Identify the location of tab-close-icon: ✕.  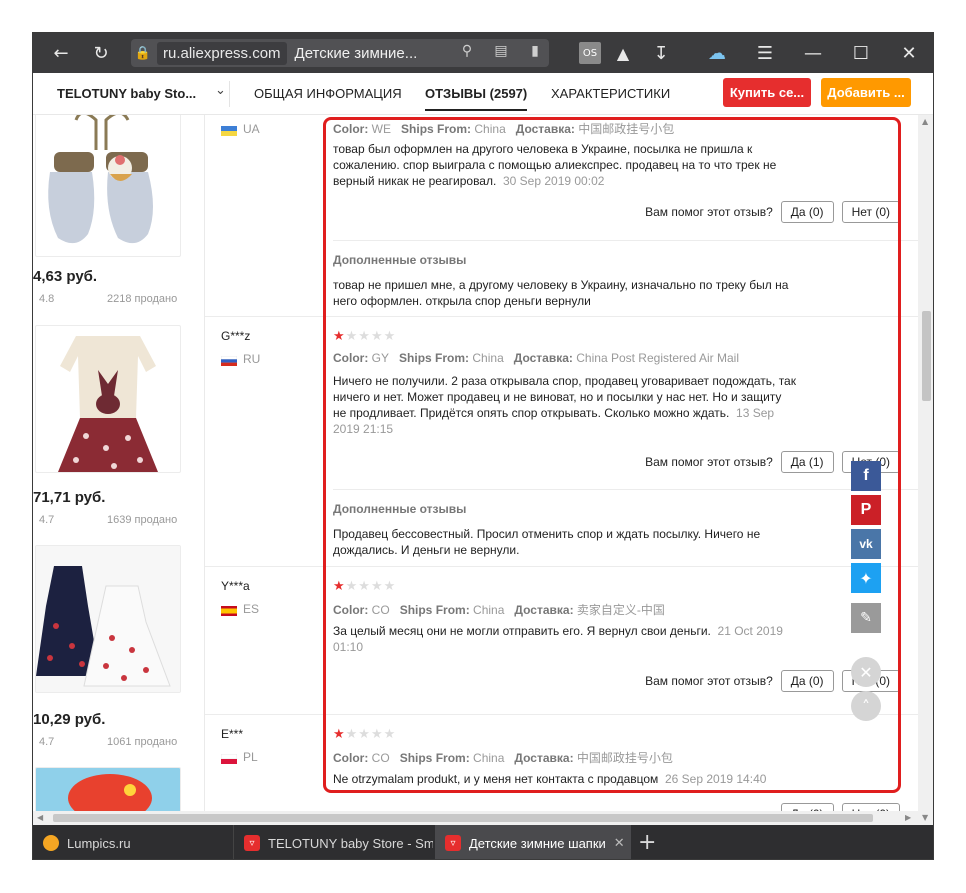
(619, 843).